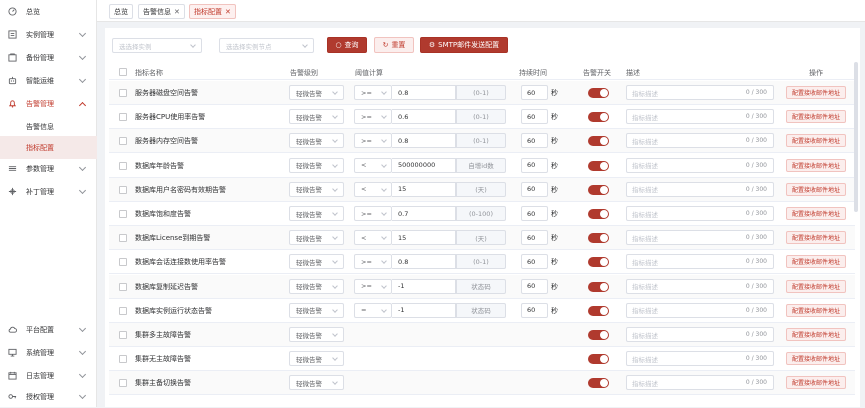 This screenshot has width=865, height=408. What do you see at coordinates (48, 34) in the screenshot?
I see `sidebar-item-instances: 实例管理` at bounding box center [48, 34].